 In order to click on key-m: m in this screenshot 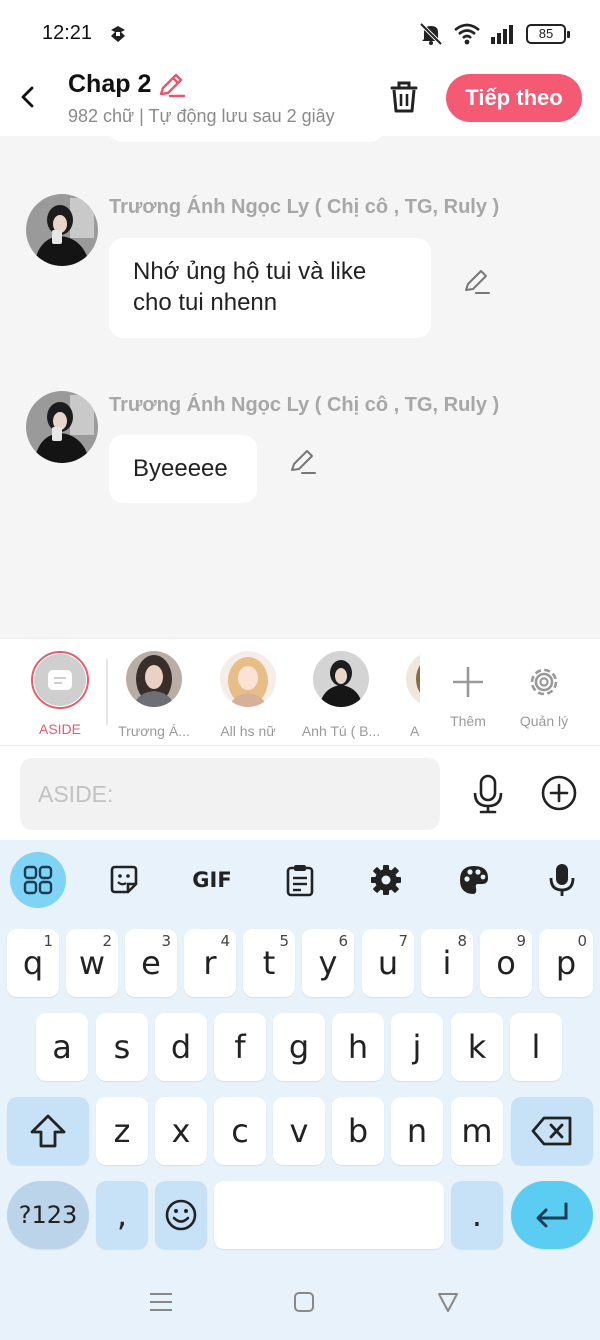, I will do `click(477, 1131)`.